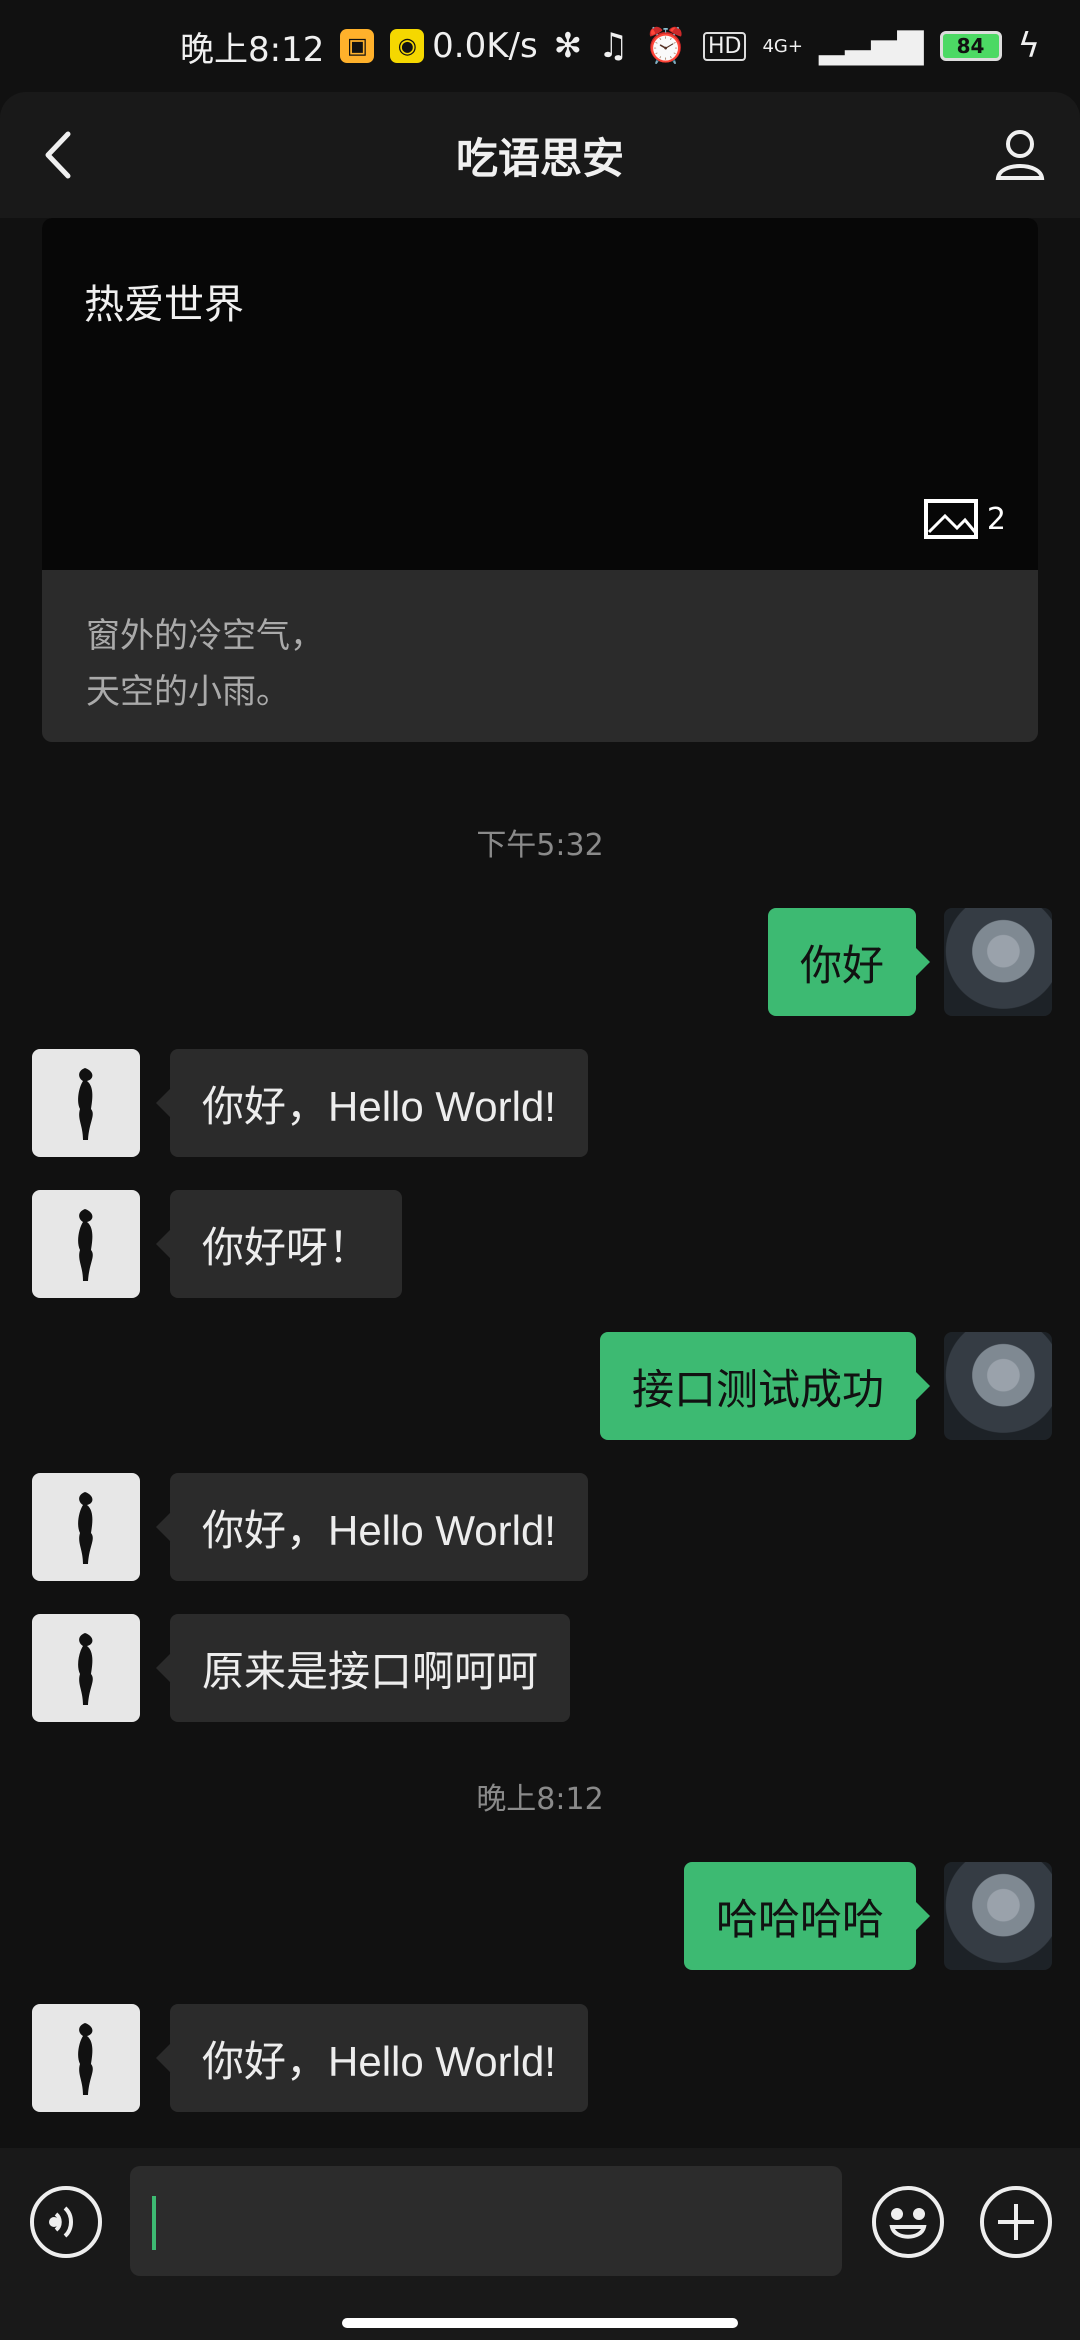  I want to click on status-bar: 晚上8:12 ▣ ◉ 0.0K/s ✻ ♫ ⏰ HD 4G+ ▂▃▅▇ 84 ϟ, so click(540, 46).